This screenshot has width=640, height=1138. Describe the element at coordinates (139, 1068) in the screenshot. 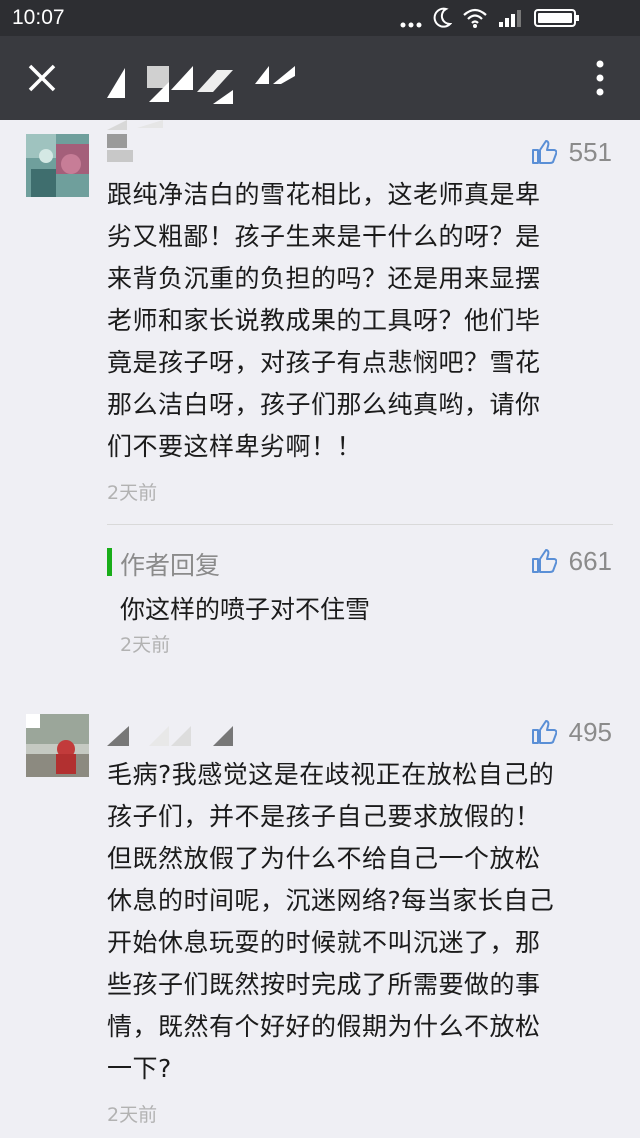

I see `comment-line: 一下?` at that location.